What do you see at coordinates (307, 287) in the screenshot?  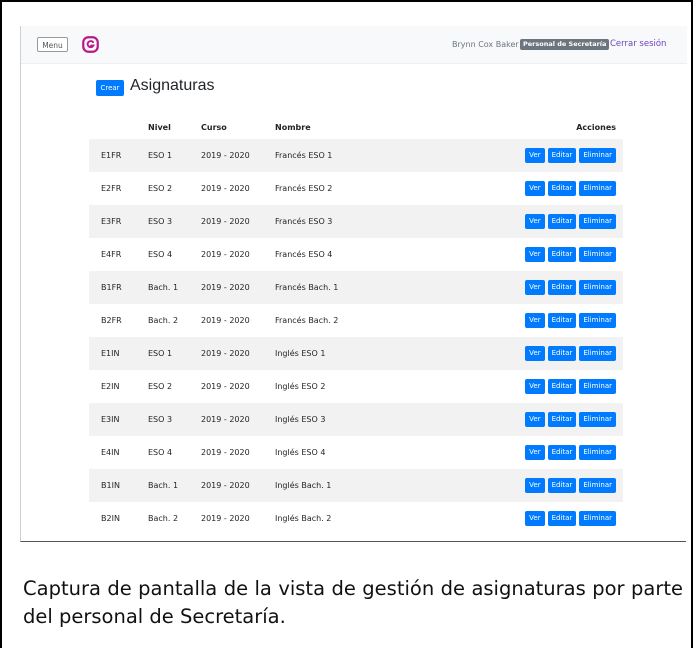 I see `subject-nombre: Francés Bach. 1` at bounding box center [307, 287].